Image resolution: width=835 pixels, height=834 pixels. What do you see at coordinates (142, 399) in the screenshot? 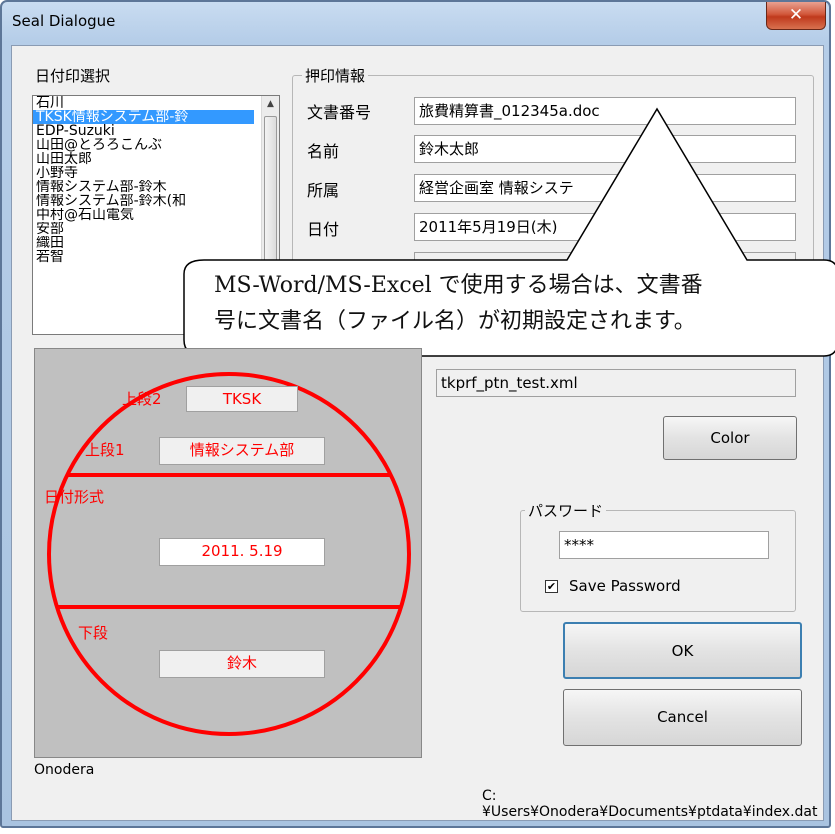
I see `upper2-label: 上段2` at bounding box center [142, 399].